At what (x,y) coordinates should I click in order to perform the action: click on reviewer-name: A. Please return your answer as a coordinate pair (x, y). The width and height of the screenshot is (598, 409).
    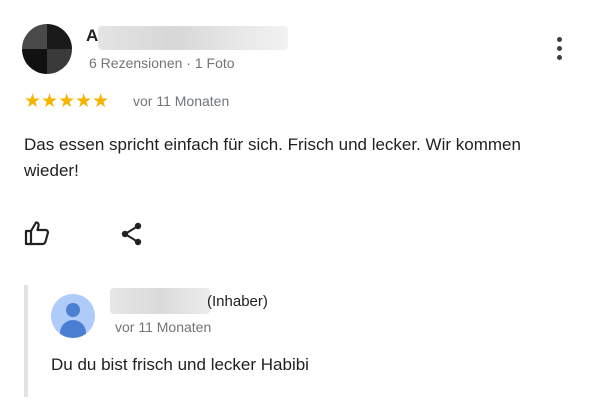
    Looking at the image, I should click on (92, 36).